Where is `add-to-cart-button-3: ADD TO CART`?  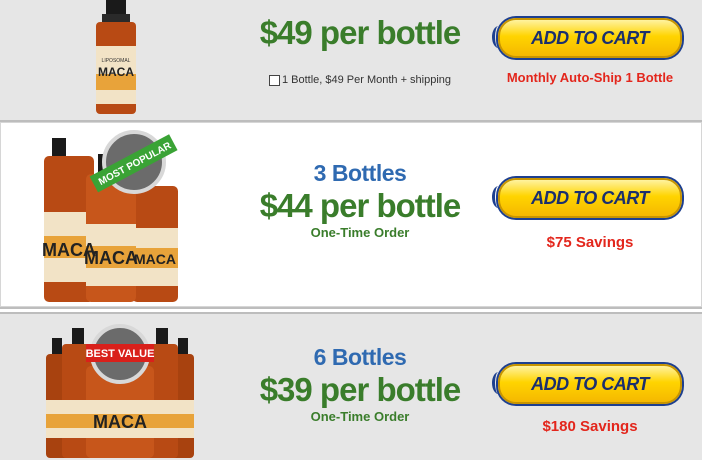 add-to-cart-button-3: ADD TO CART is located at coordinates (587, 198).